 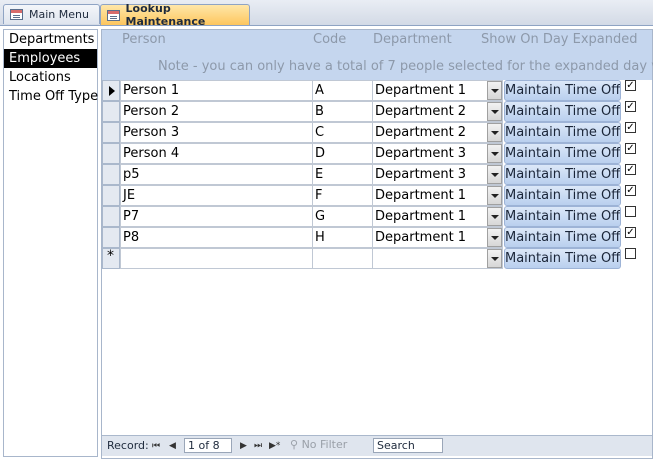 I want to click on next-record-icon: ▶, so click(x=243, y=446).